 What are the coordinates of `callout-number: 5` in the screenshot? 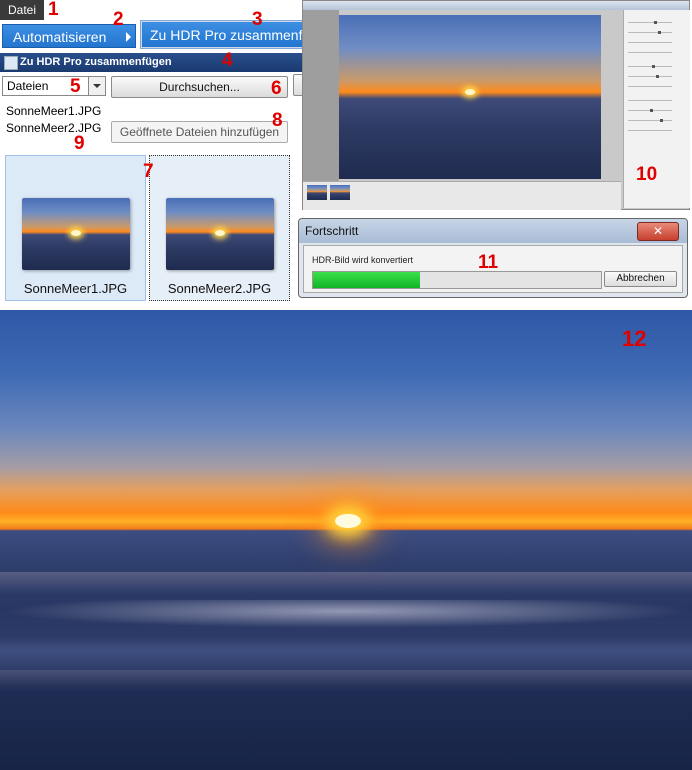 It's located at (75, 86).